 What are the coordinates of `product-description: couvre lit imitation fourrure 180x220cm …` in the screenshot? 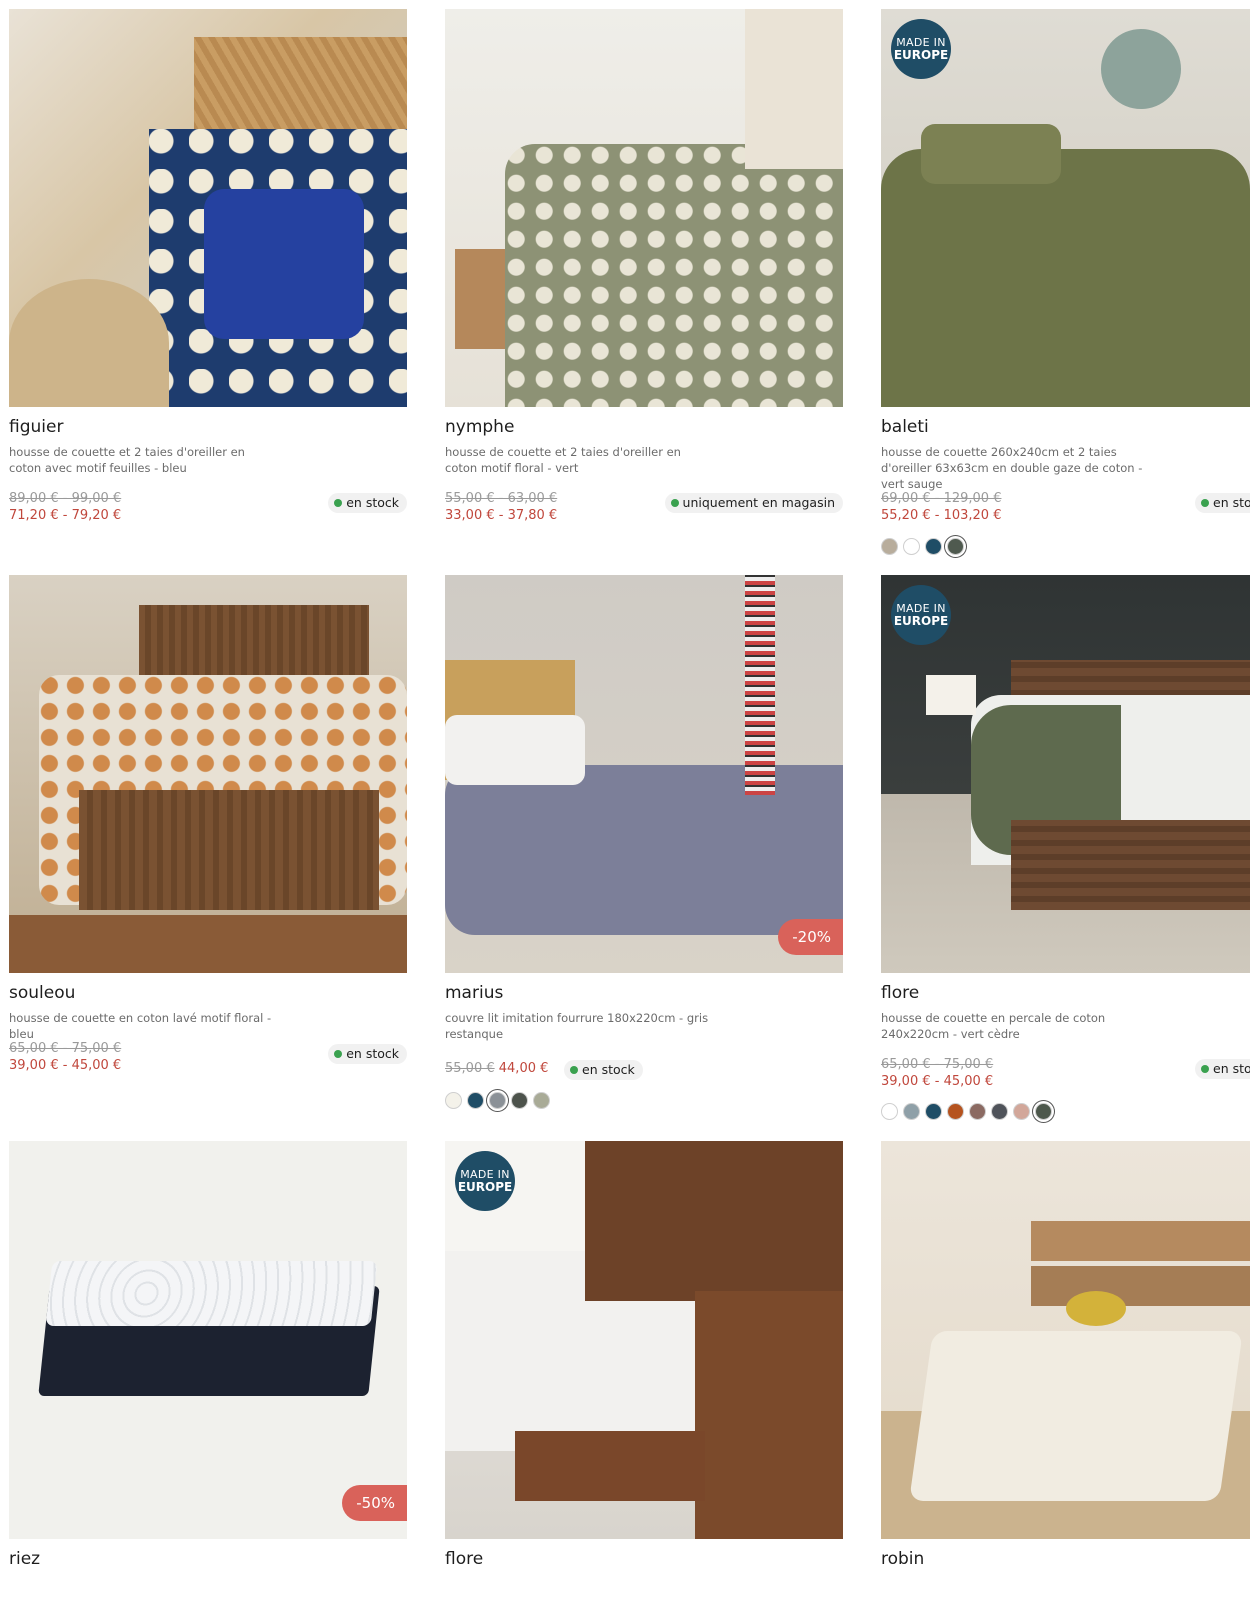 It's located at (577, 1026).